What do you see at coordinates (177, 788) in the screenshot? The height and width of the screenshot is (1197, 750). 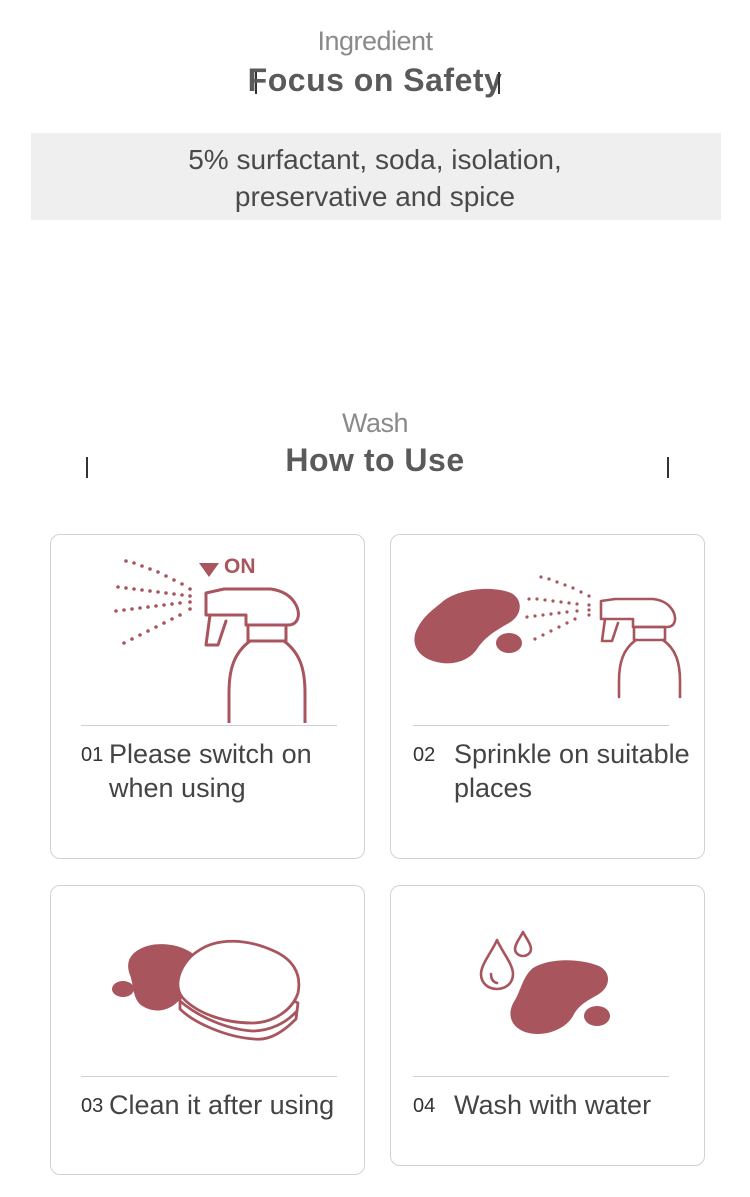 I see `step-line-2: when using` at bounding box center [177, 788].